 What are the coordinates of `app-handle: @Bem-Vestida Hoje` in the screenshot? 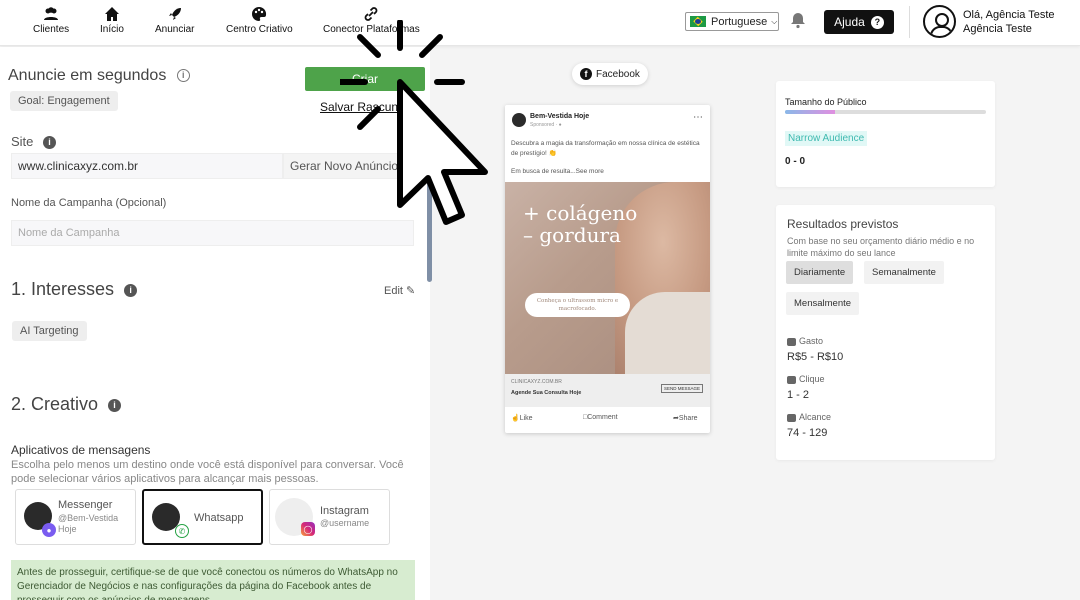 It's located at (88, 523).